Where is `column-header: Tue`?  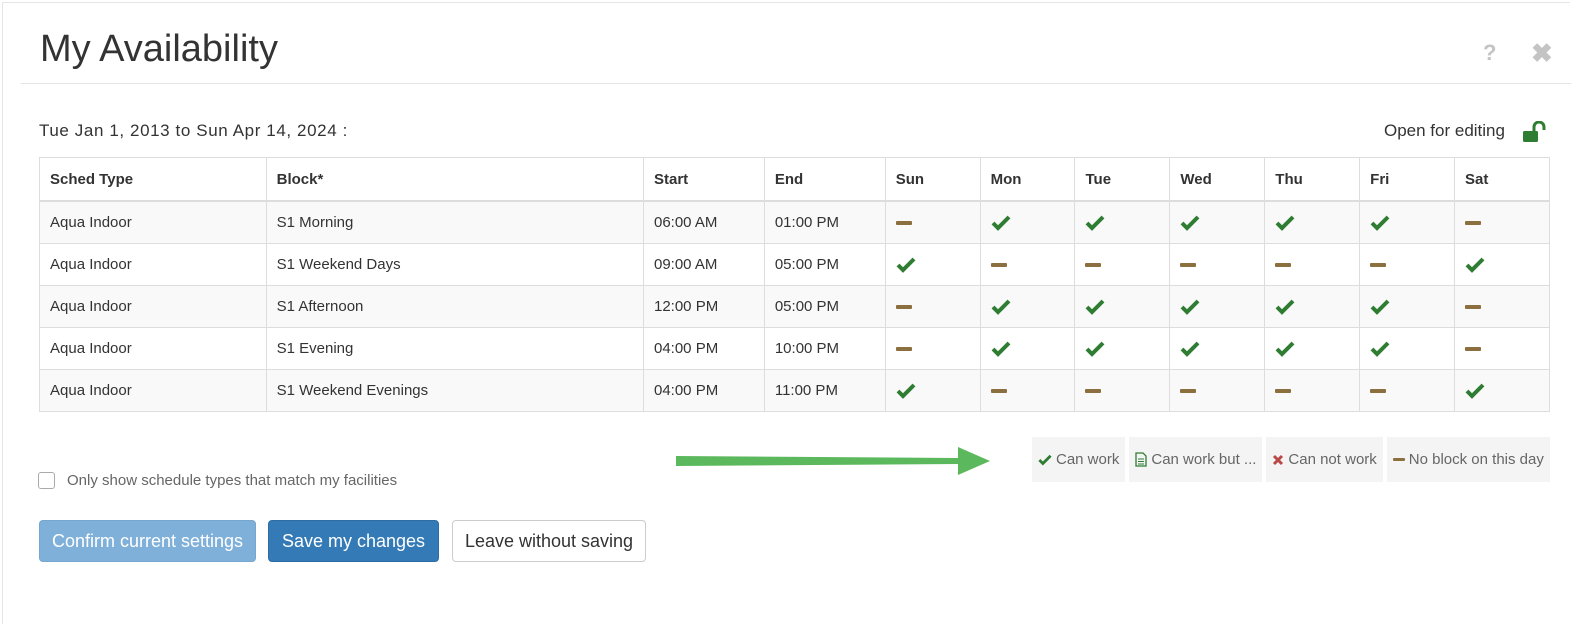
column-header: Tue is located at coordinates (1122, 179).